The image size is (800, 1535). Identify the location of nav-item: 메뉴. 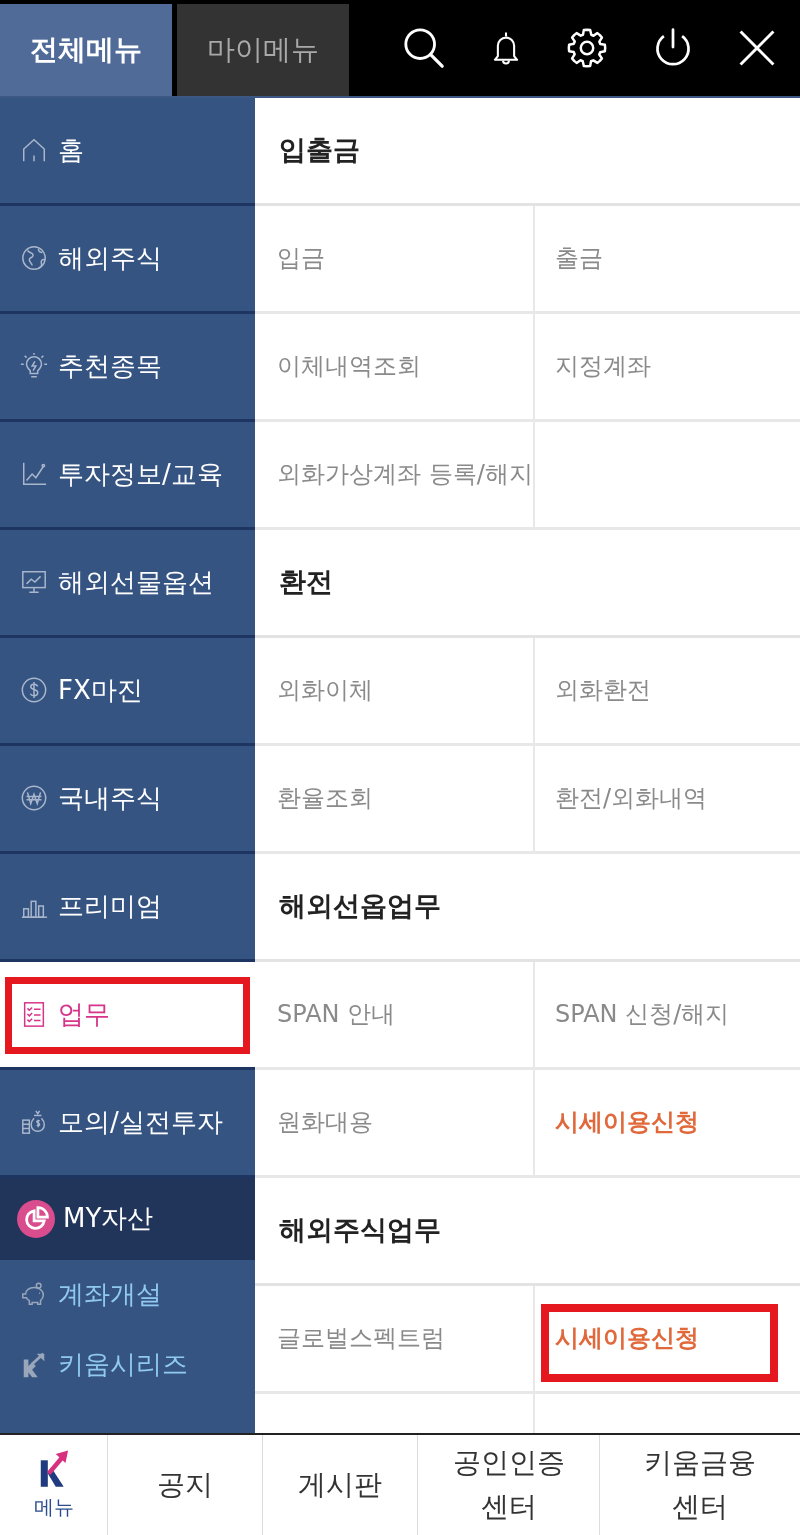
(54, 1485).